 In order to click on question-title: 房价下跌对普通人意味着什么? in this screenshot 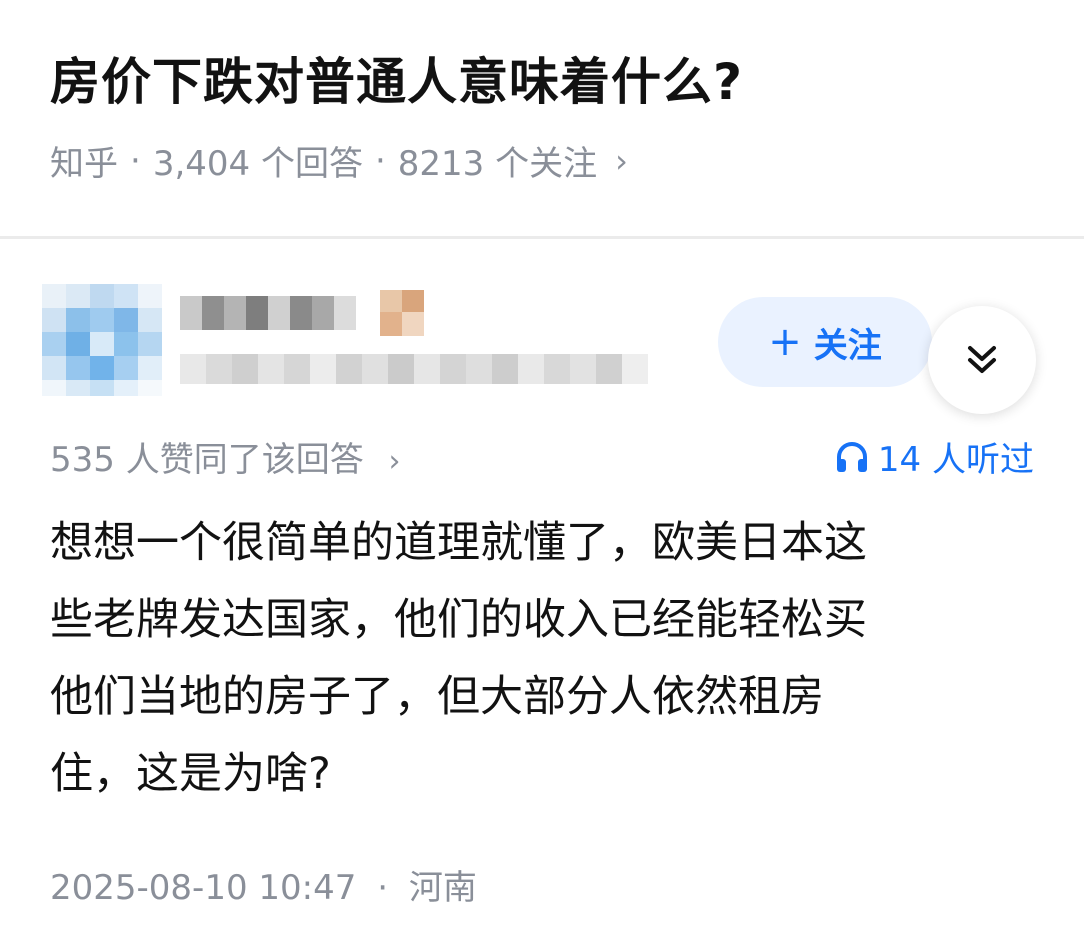, I will do `click(396, 78)`.